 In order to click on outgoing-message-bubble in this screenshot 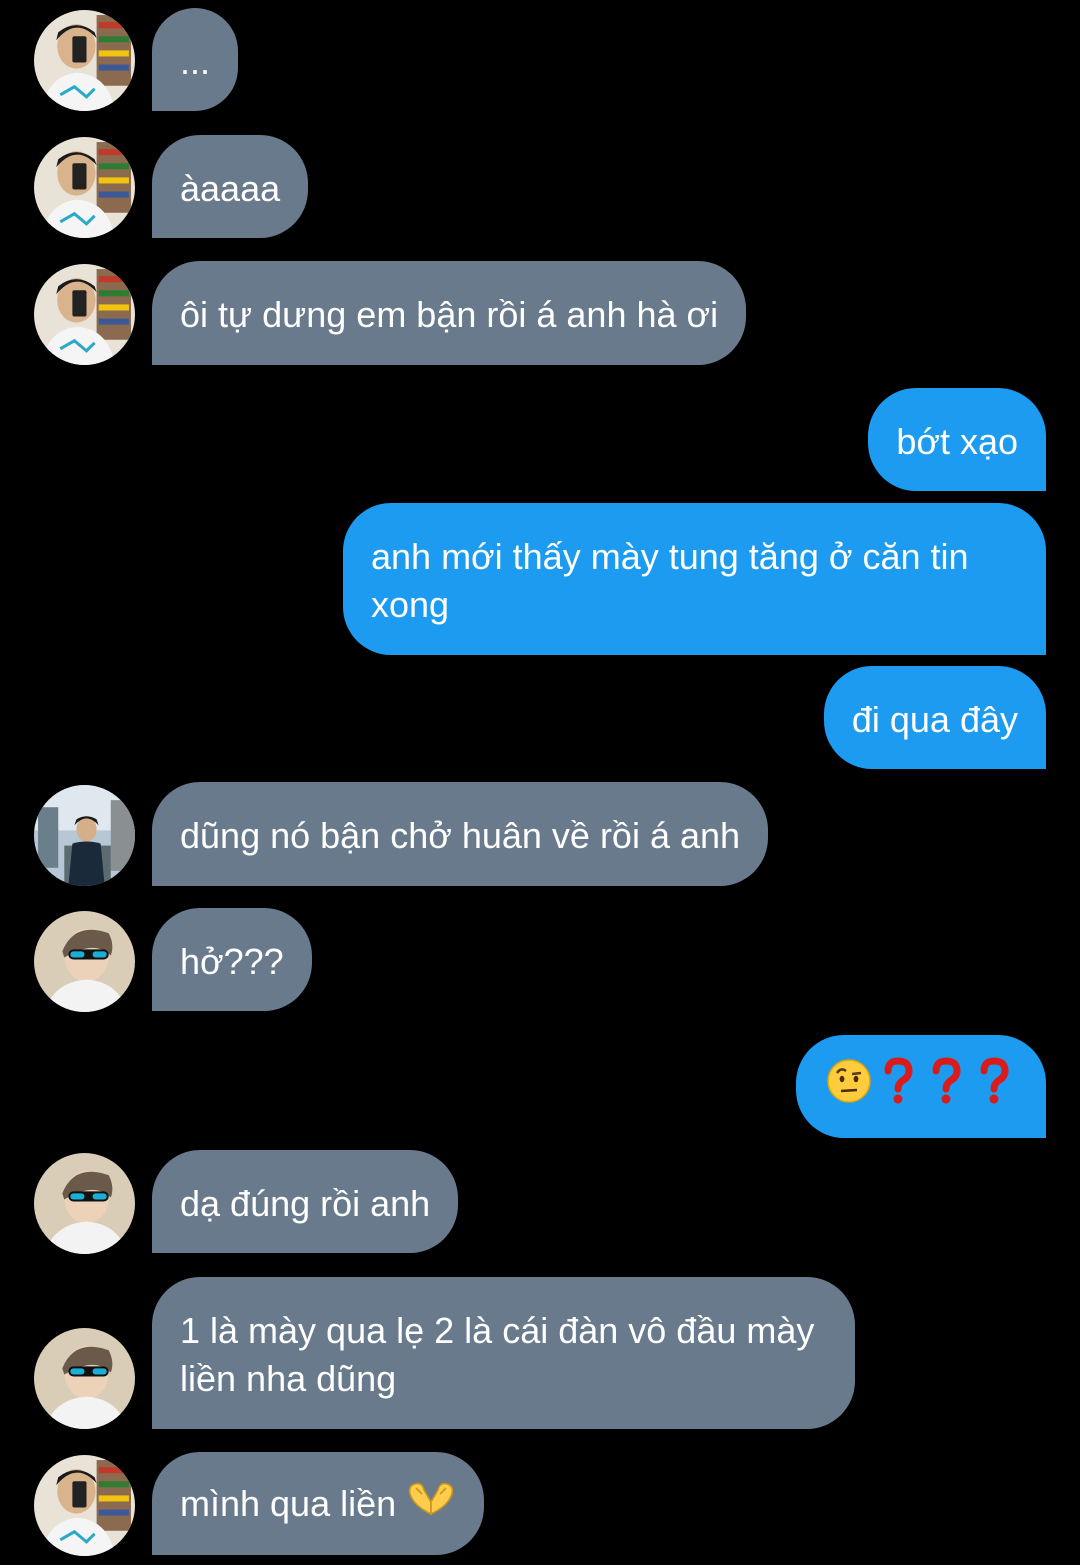, I will do `click(921, 1086)`.